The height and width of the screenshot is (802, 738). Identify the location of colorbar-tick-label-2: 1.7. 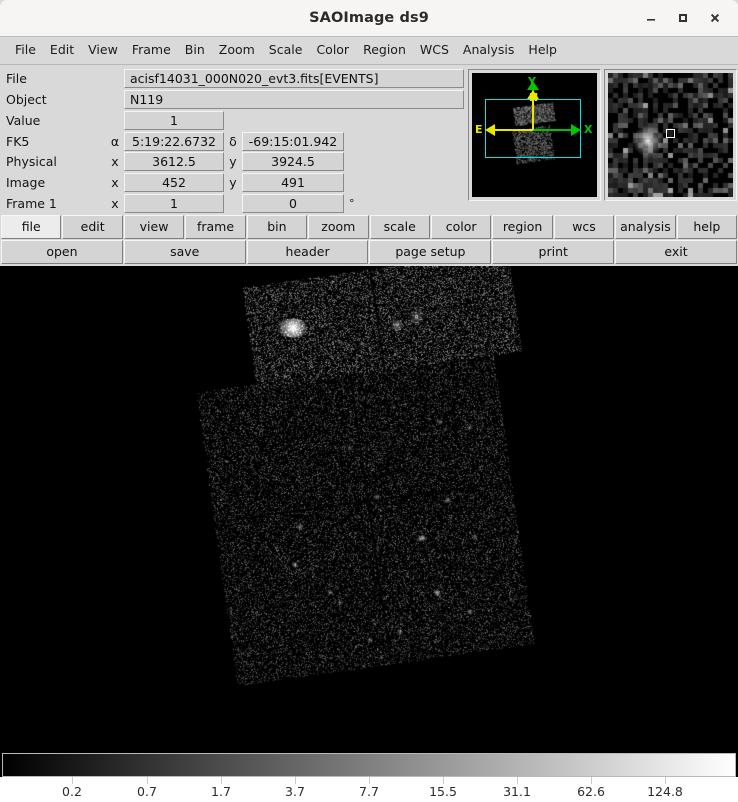
(221, 791).